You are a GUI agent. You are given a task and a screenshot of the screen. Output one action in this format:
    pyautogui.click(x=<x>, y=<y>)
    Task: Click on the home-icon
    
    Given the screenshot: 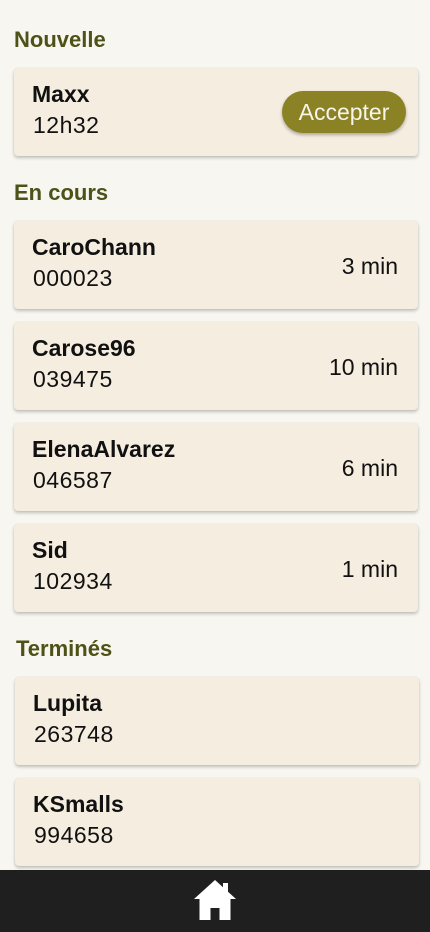 What is the action you would take?
    pyautogui.click(x=215, y=900)
    